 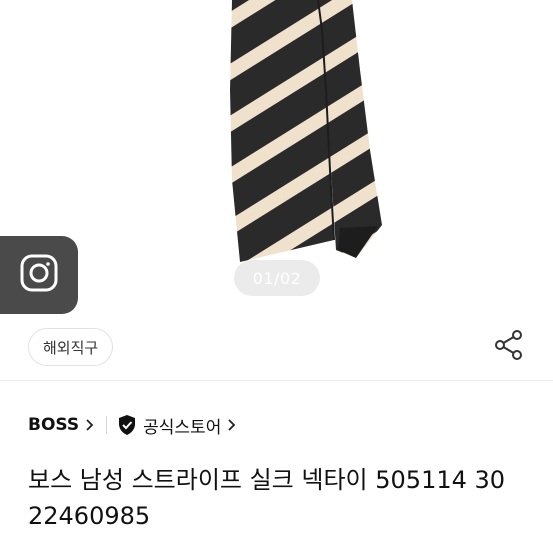 What do you see at coordinates (54, 425) in the screenshot?
I see `brand-name: BOSS` at bounding box center [54, 425].